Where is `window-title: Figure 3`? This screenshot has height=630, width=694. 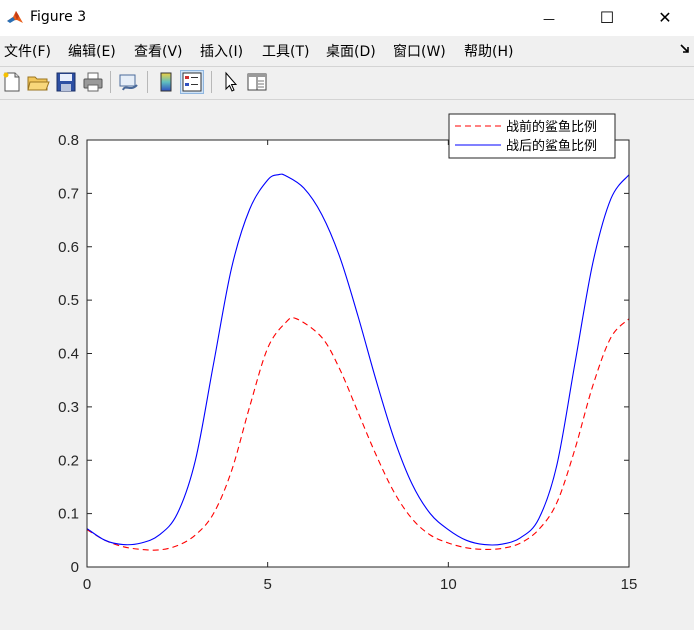 window-title: Figure 3 is located at coordinates (58, 17).